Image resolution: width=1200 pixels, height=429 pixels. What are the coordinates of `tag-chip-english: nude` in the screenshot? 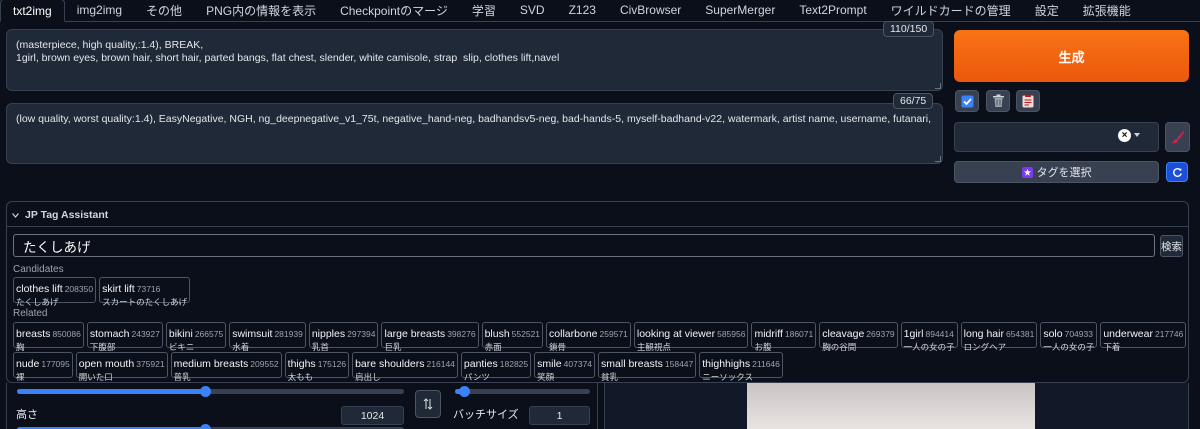 It's located at (28, 364).